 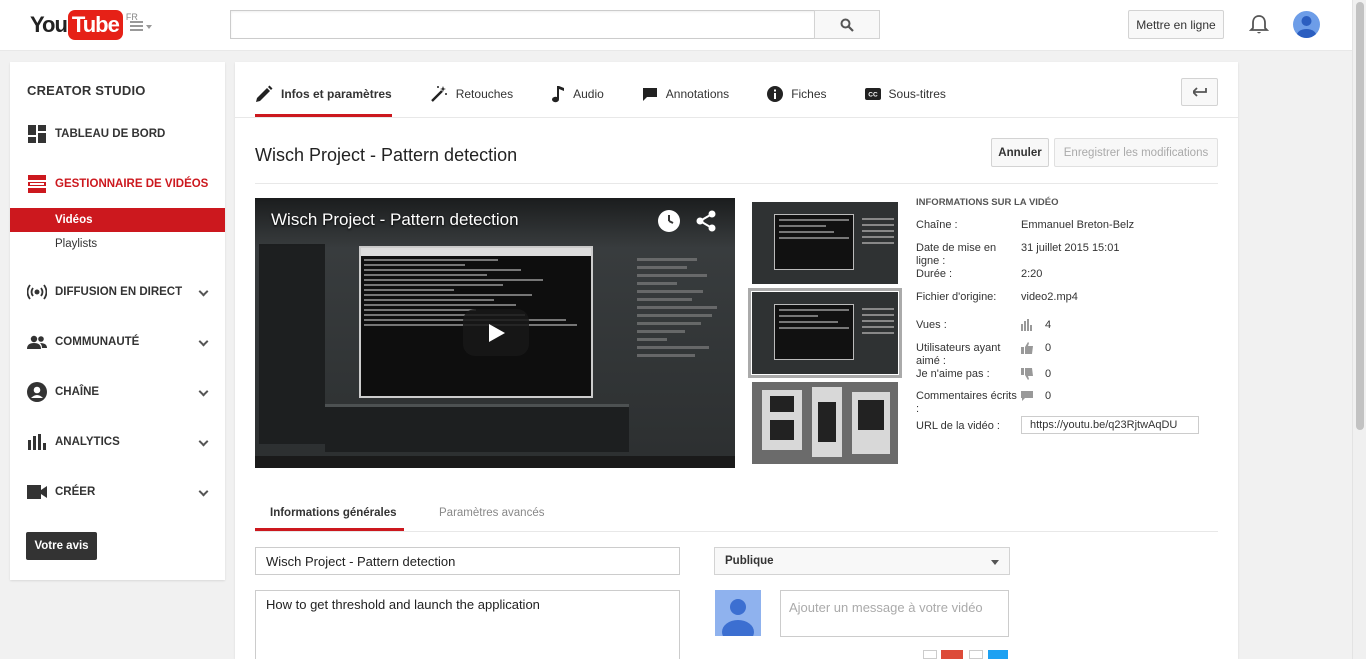 I want to click on live-broadcast-icon, so click(x=37, y=292).